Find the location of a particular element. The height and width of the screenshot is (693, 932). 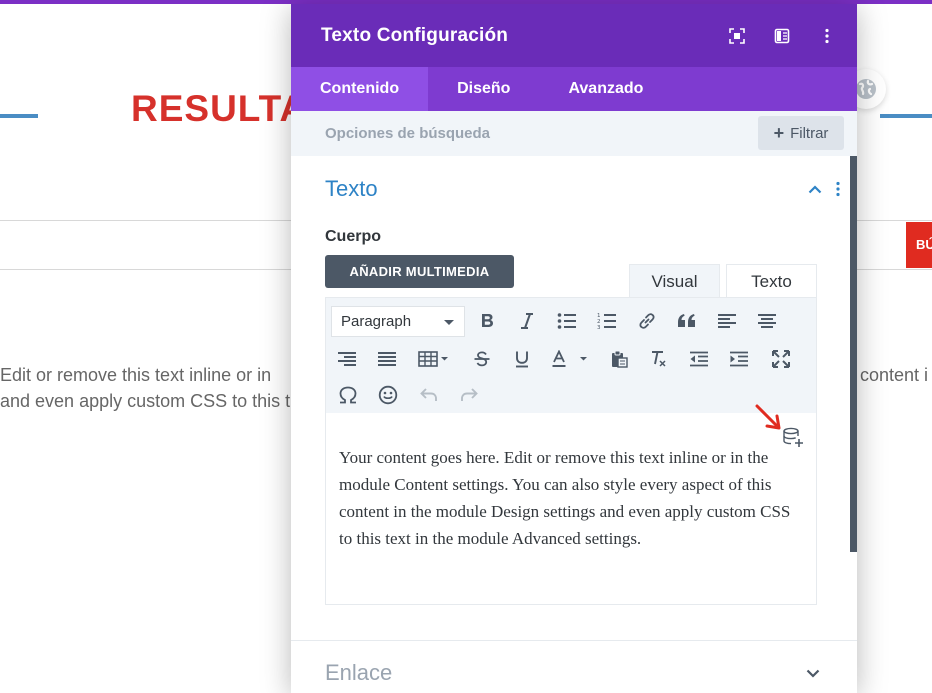

redo-icon is located at coordinates (469, 394).